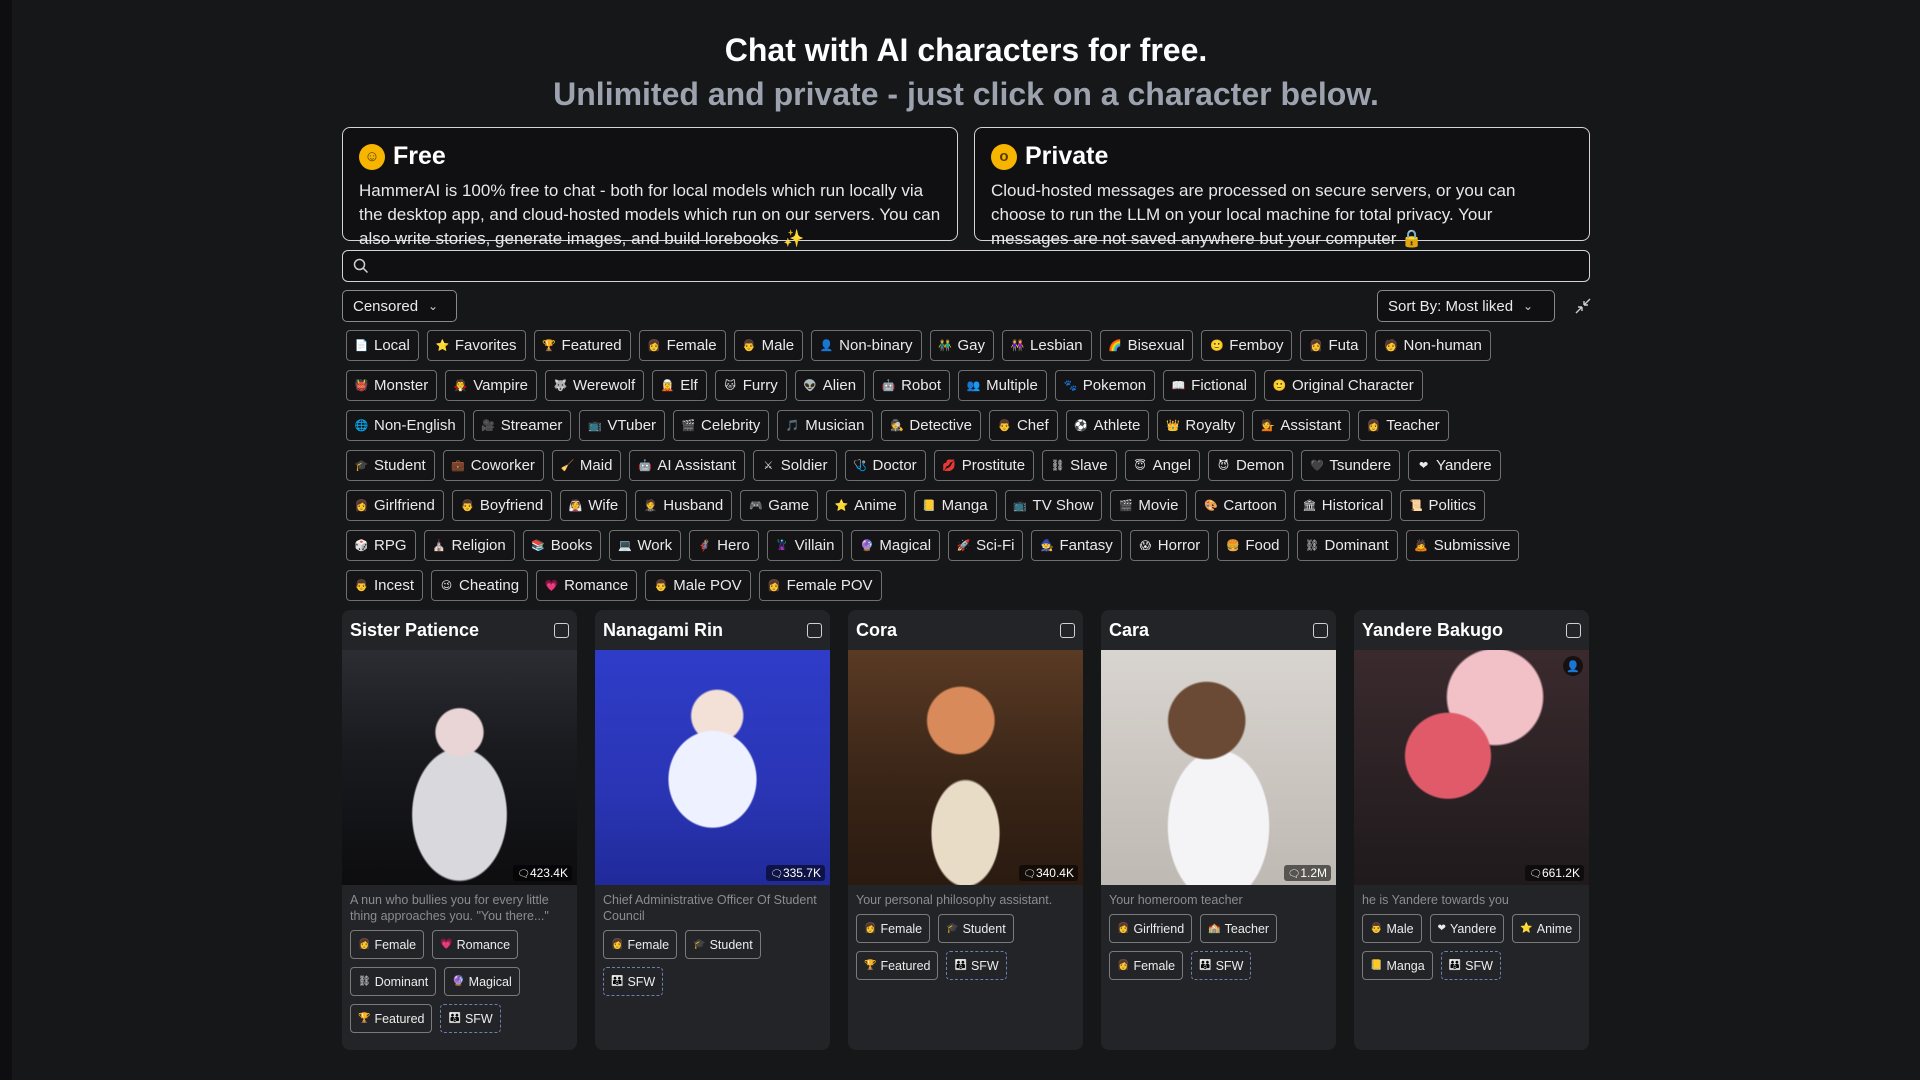 The width and height of the screenshot is (1920, 1080). Describe the element at coordinates (955, 505) in the screenshot. I see `tag-filter-manga: 📒 Manga` at that location.